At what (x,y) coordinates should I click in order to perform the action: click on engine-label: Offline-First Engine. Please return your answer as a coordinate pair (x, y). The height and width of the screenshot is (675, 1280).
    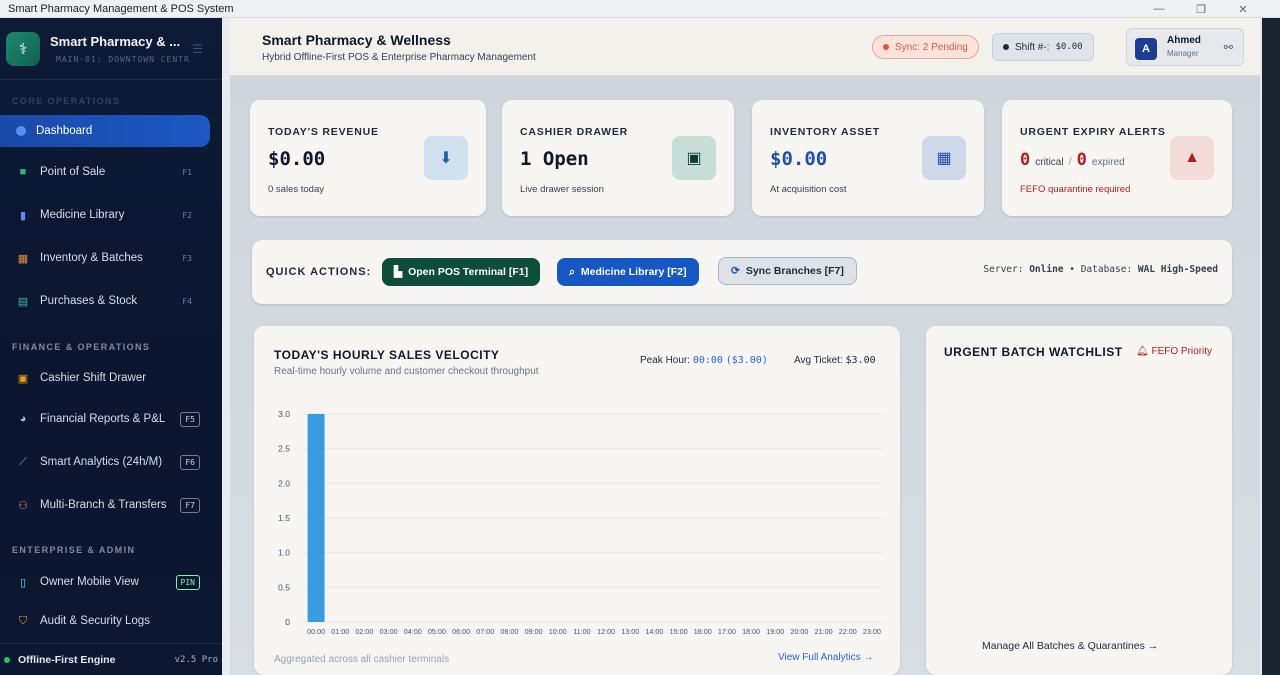
    Looking at the image, I should click on (67, 659).